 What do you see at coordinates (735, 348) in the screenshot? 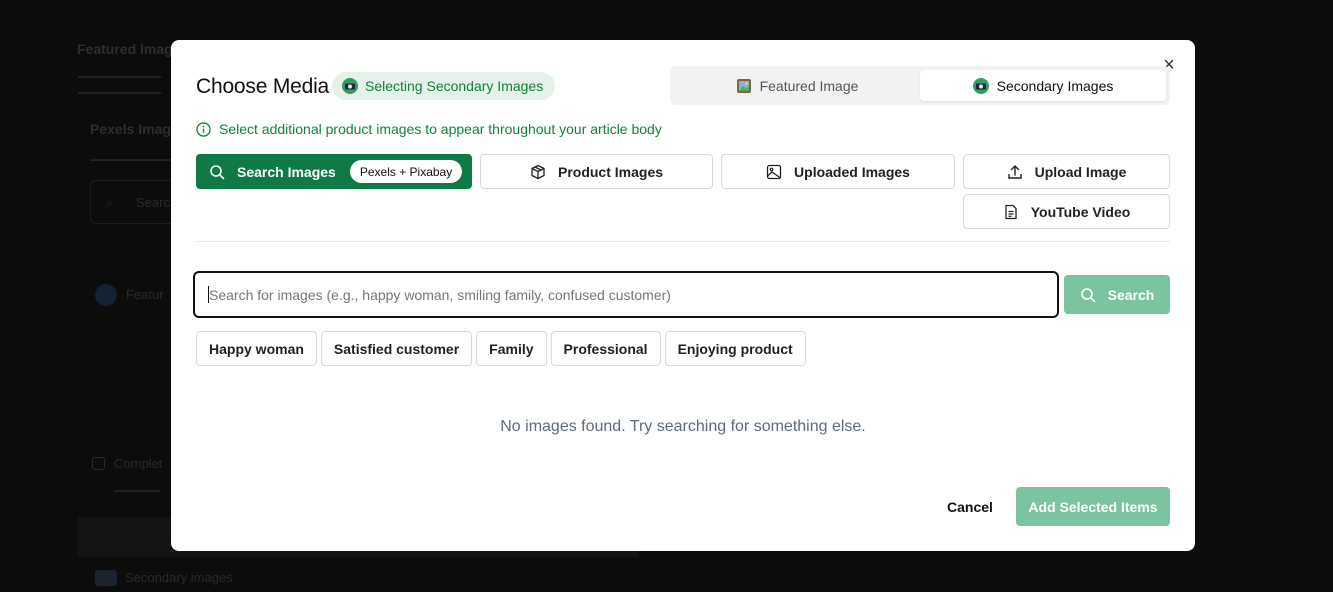
I see `suggestion-chip: Enjoying product` at bounding box center [735, 348].